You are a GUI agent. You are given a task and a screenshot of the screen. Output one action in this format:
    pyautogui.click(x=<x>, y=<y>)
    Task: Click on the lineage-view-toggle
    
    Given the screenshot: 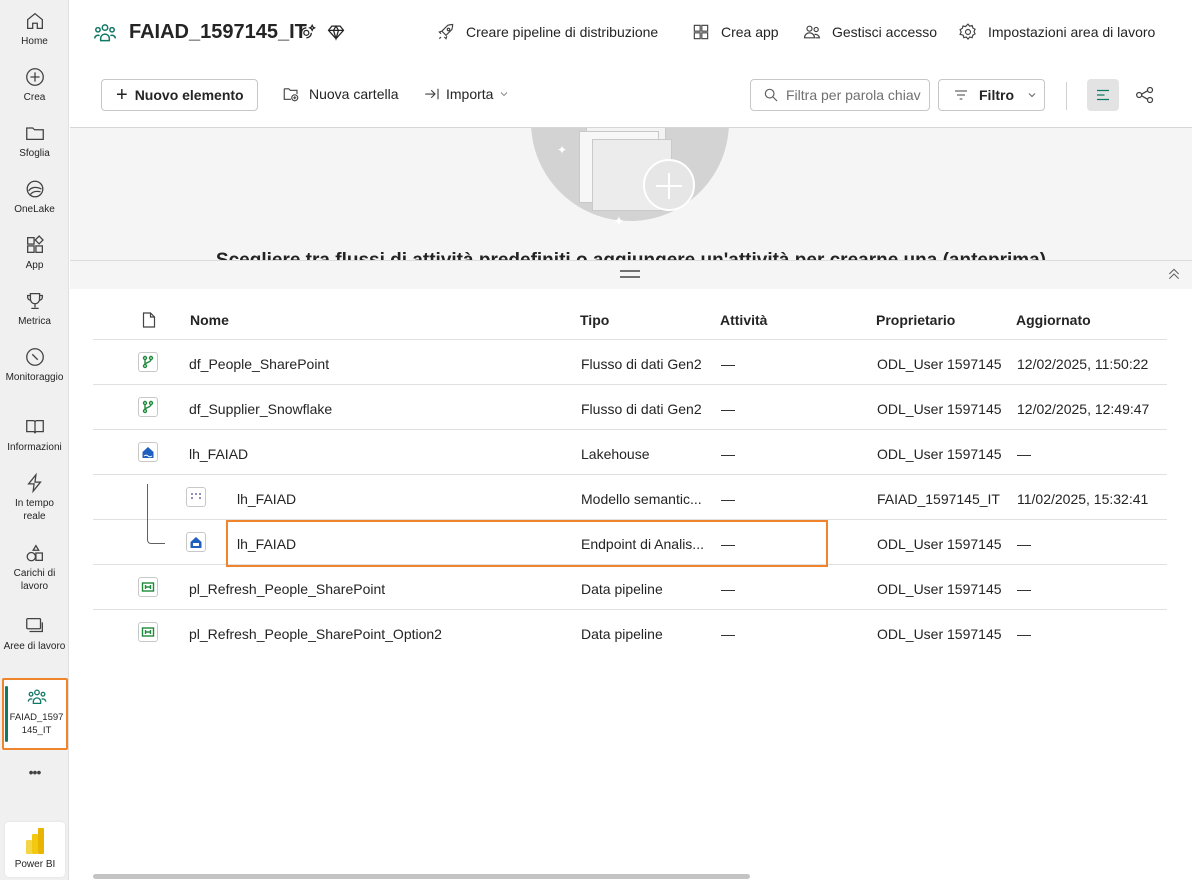 What is the action you would take?
    pyautogui.click(x=1145, y=95)
    